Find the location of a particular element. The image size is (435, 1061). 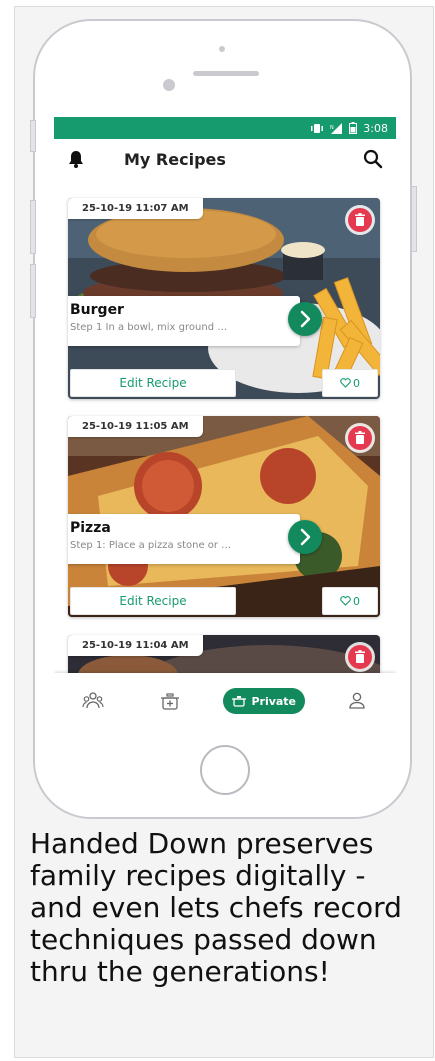

signal-icon: N is located at coordinates (336, 128).